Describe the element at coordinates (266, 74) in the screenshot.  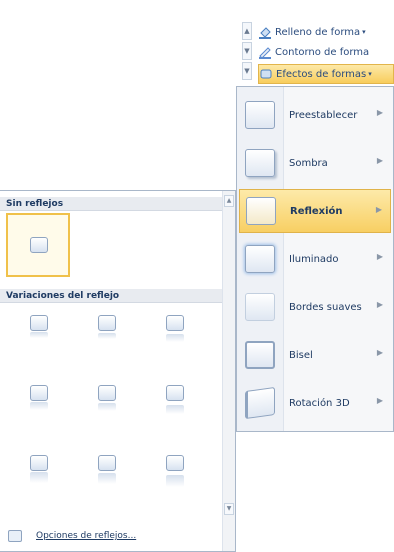
I see `shape-effects-icon` at that location.